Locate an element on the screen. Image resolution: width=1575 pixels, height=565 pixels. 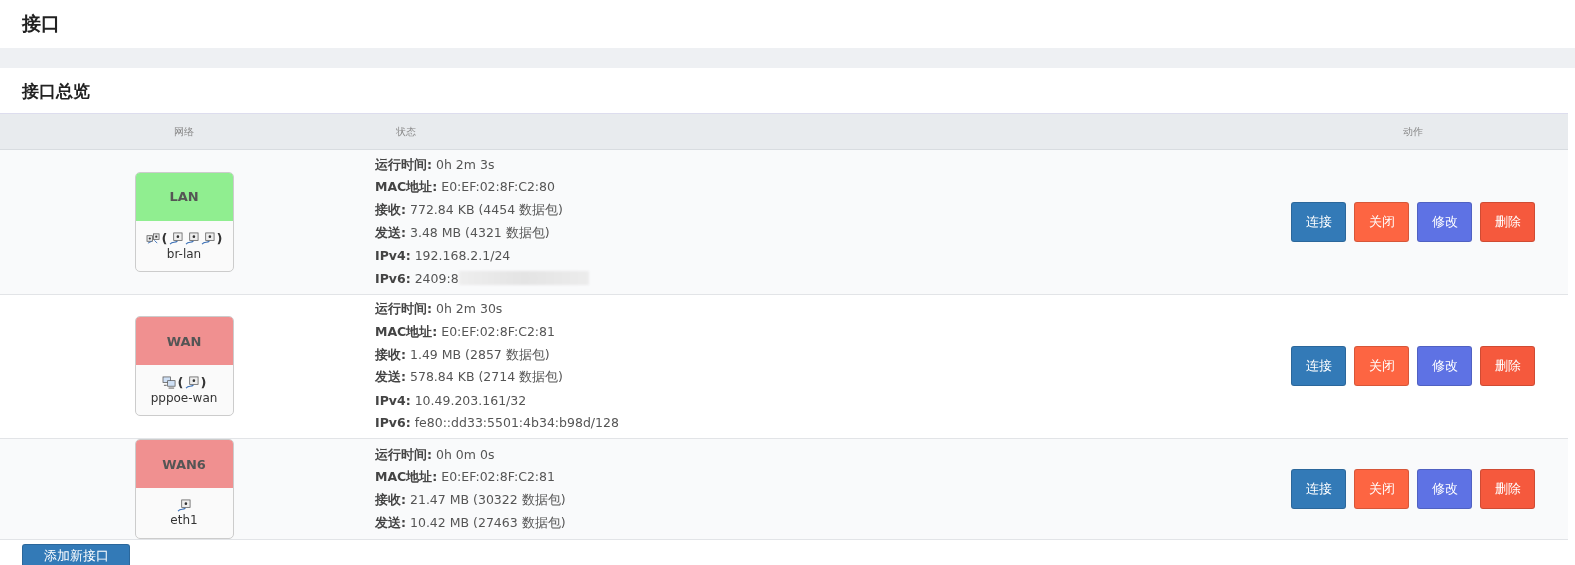
status-line: 运行时间: 0h 0m 0s is located at coordinates (435, 455).